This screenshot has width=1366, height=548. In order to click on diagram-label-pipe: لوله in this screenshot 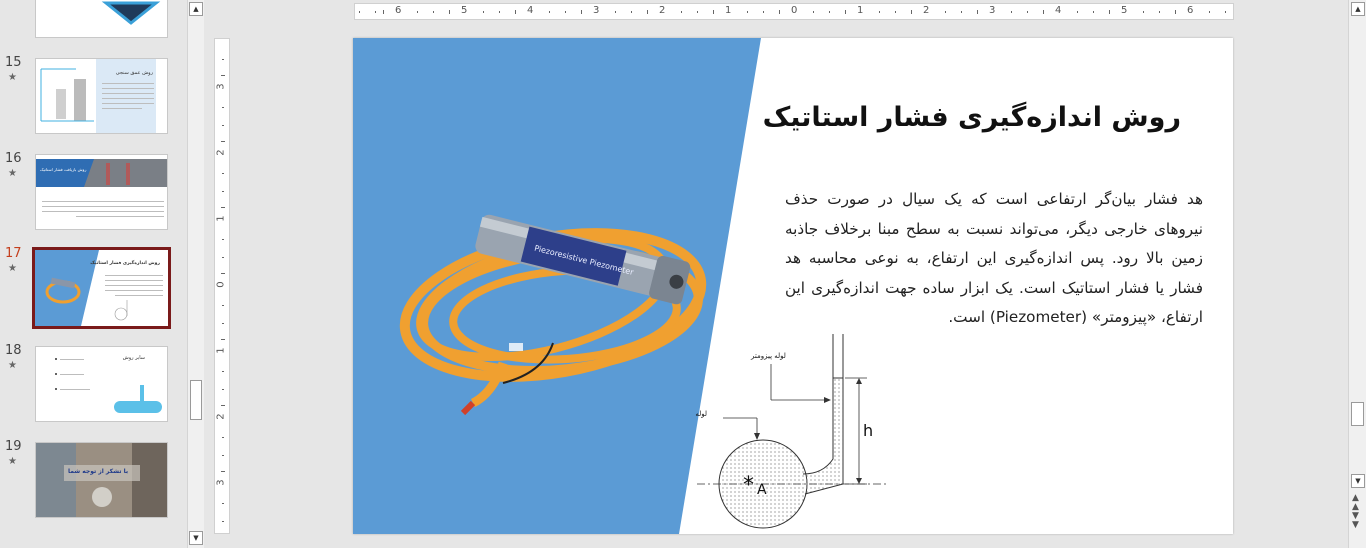, I will do `click(701, 414)`.